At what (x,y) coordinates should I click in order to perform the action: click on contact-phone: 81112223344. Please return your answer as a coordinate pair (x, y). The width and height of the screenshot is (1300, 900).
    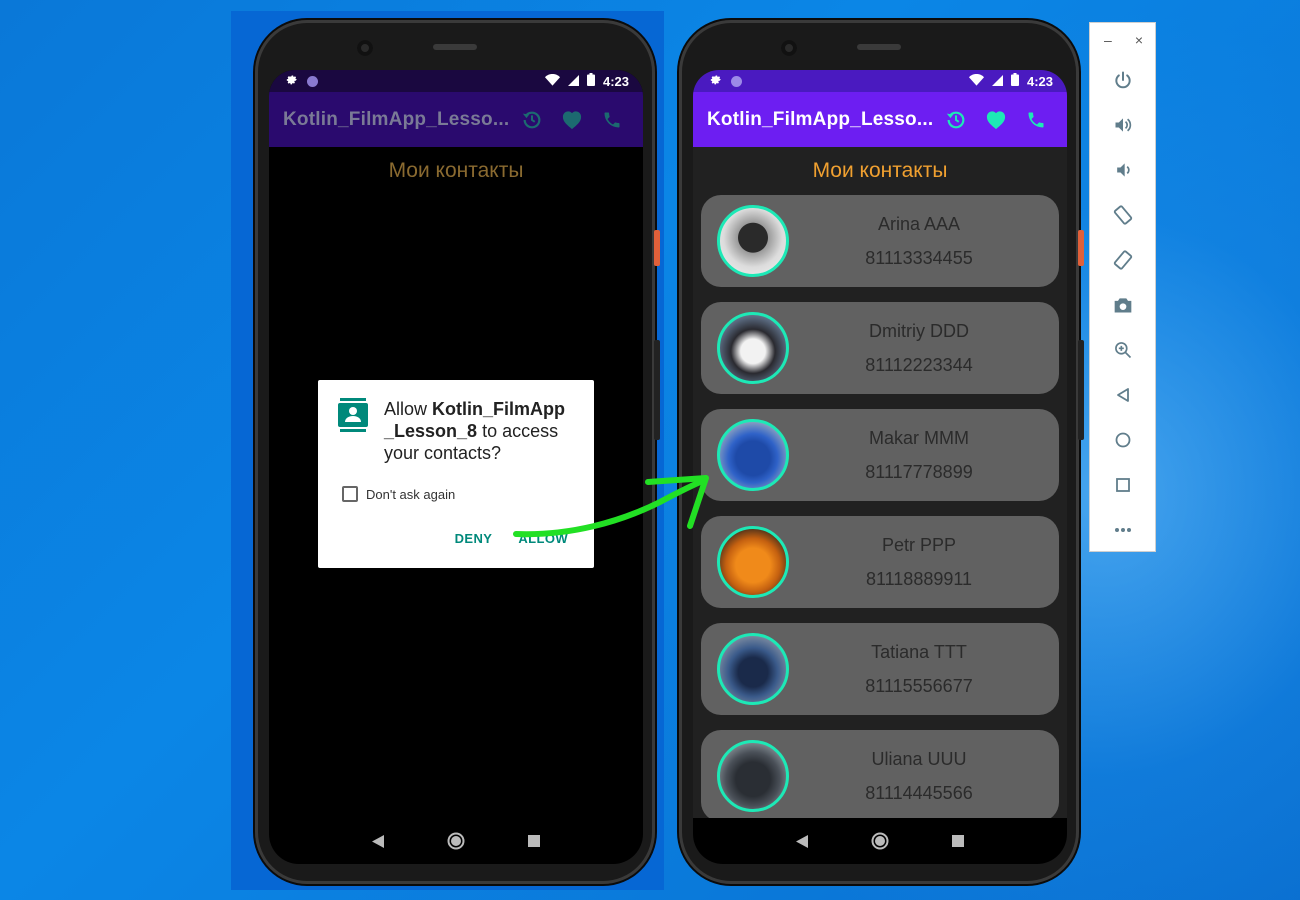
    Looking at the image, I should click on (919, 364).